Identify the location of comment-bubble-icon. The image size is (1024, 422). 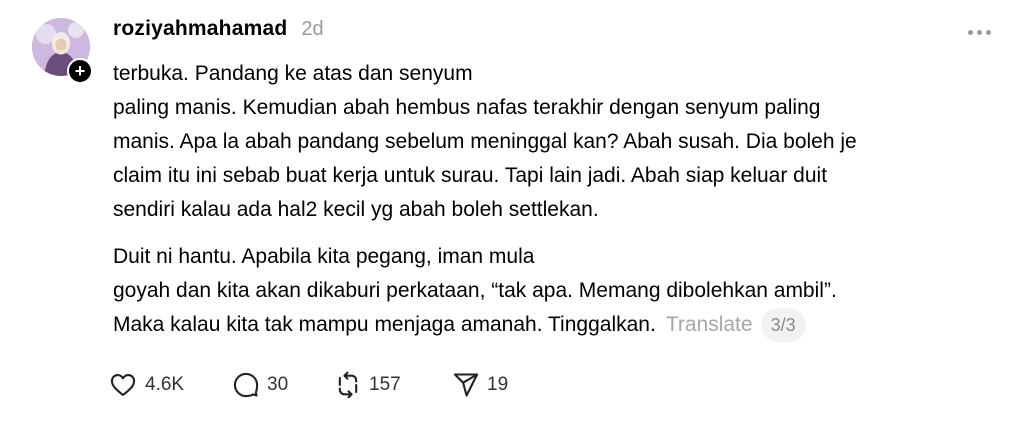
(246, 385).